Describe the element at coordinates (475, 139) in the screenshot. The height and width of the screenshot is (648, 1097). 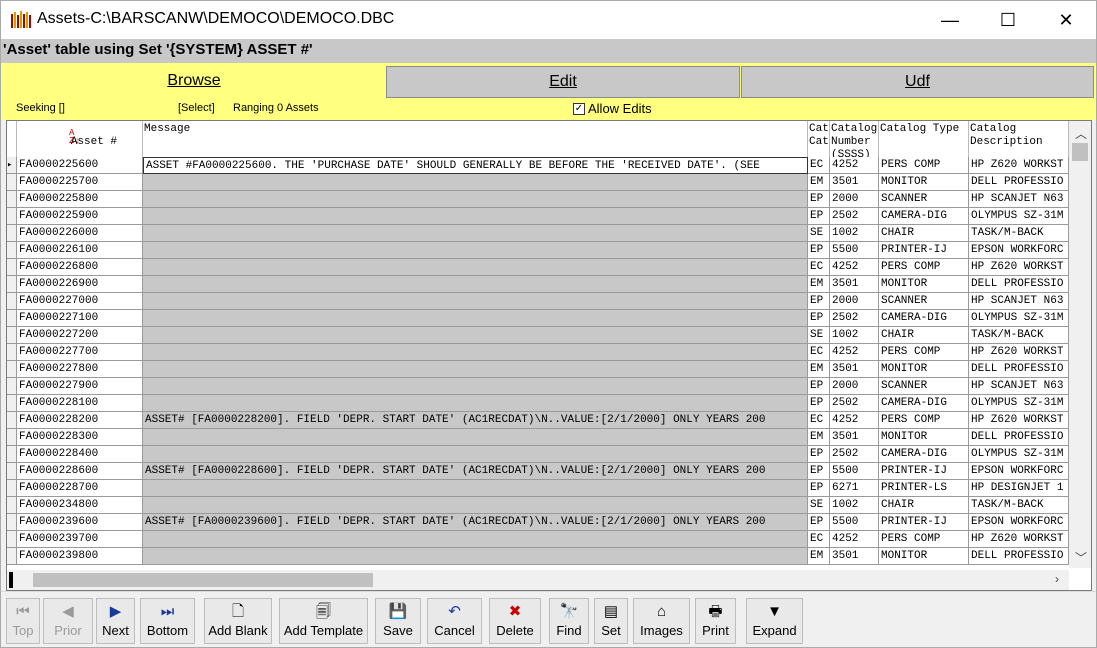
I see `header-message: Message` at that location.